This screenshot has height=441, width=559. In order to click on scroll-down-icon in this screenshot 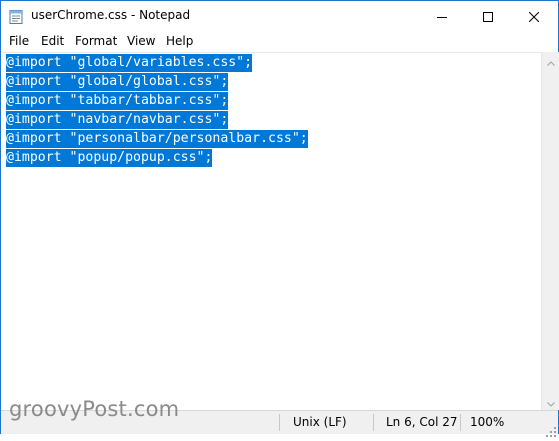, I will do `click(550, 401)`.